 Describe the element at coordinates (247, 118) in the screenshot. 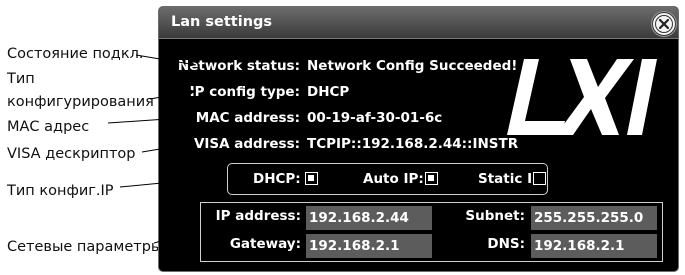

I see `mac-address-label: MAC address:` at that location.